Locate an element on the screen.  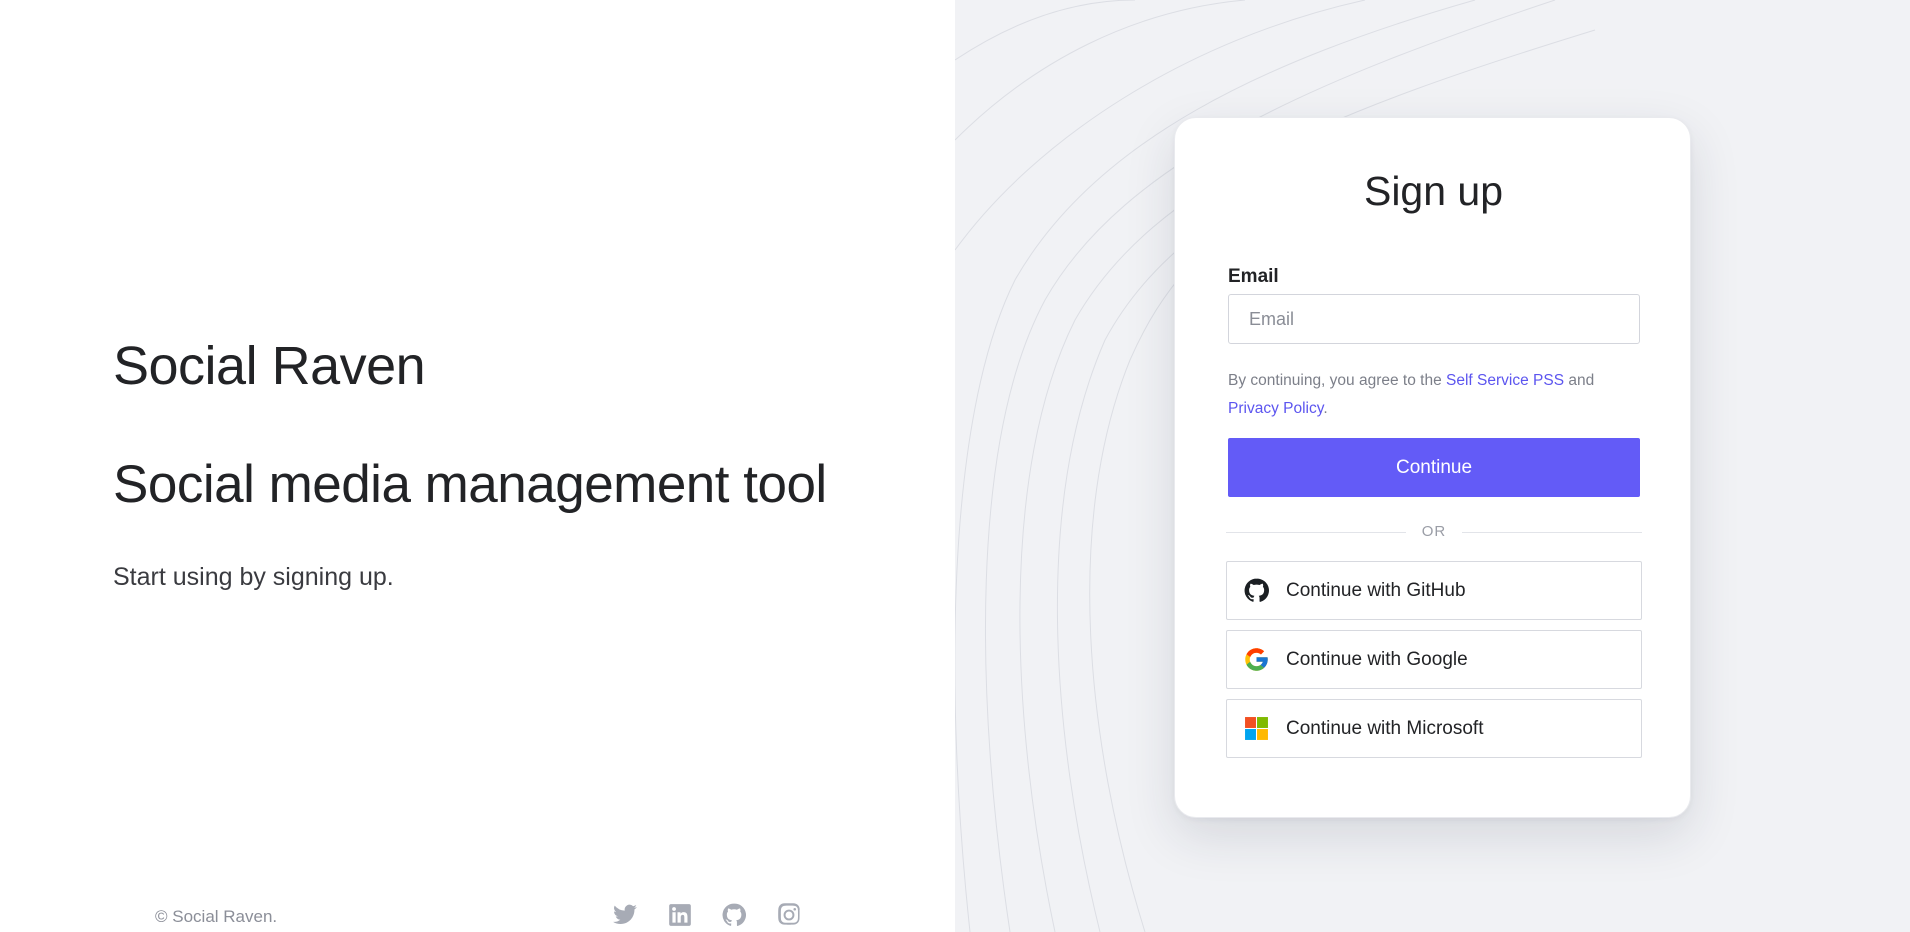
microsoft-icon is located at coordinates (1256, 729).